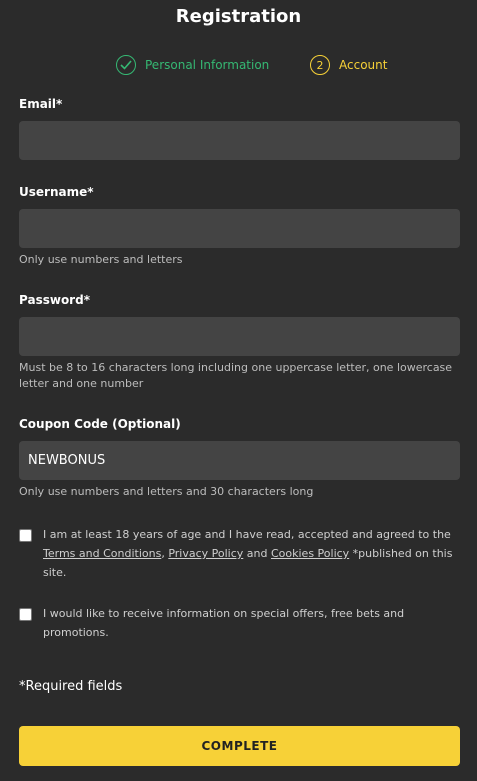 This screenshot has height=781, width=477. Describe the element at coordinates (41, 104) in the screenshot. I see `email-label: Email*` at that location.